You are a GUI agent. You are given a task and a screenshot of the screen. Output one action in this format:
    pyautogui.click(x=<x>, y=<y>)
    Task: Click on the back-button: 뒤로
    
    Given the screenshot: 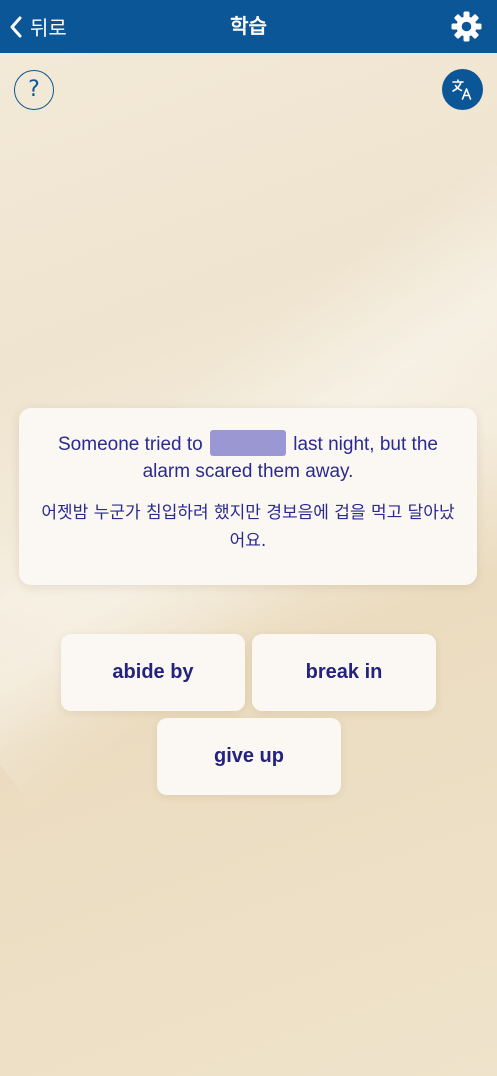 What is the action you would take?
    pyautogui.click(x=37, y=26)
    